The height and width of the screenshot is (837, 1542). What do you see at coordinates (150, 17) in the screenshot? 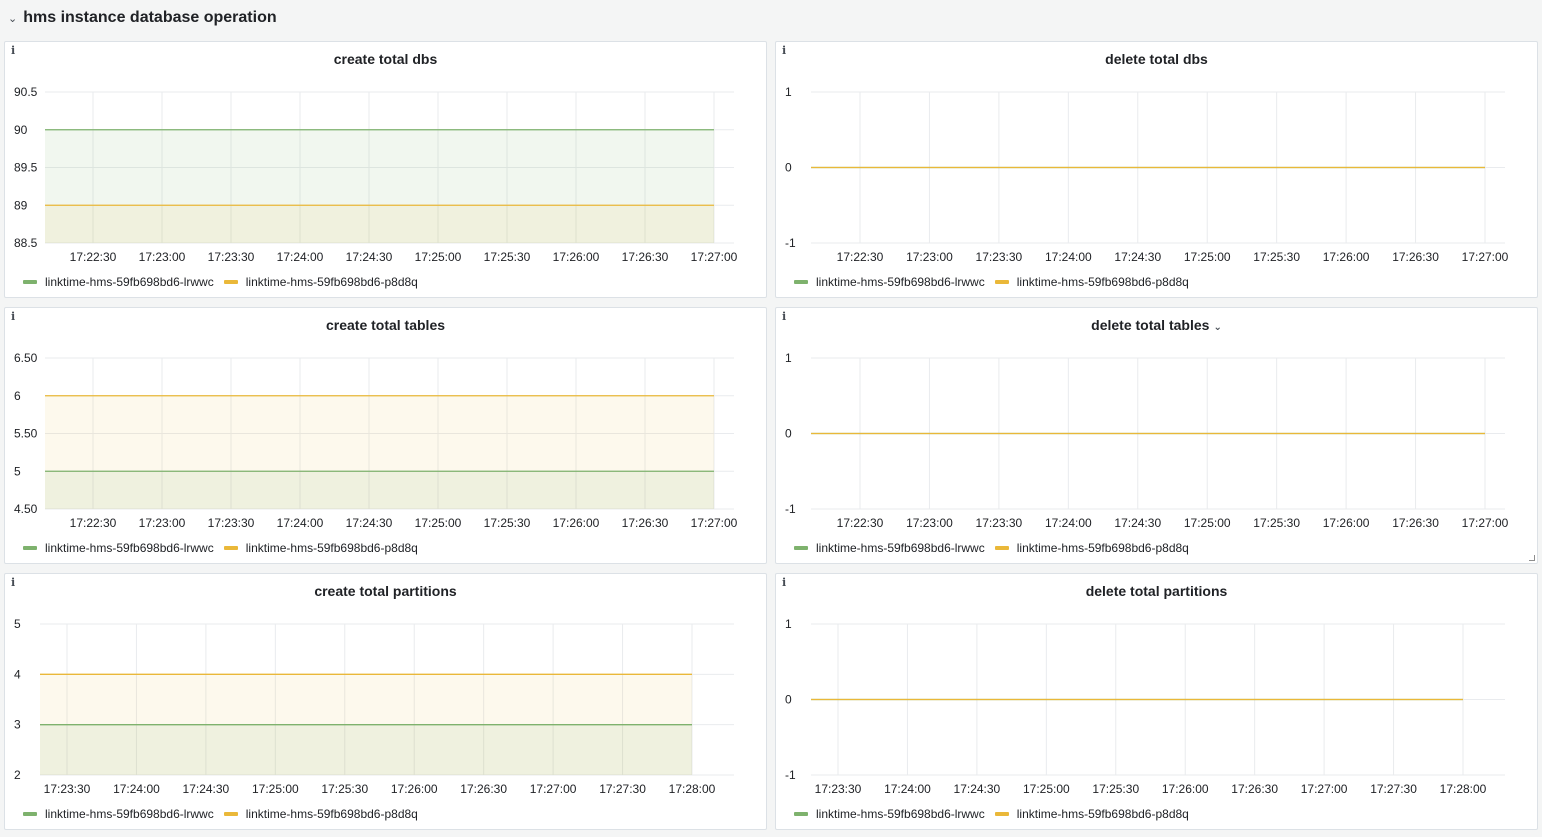
I see `row-title: hms instance database operation` at bounding box center [150, 17].